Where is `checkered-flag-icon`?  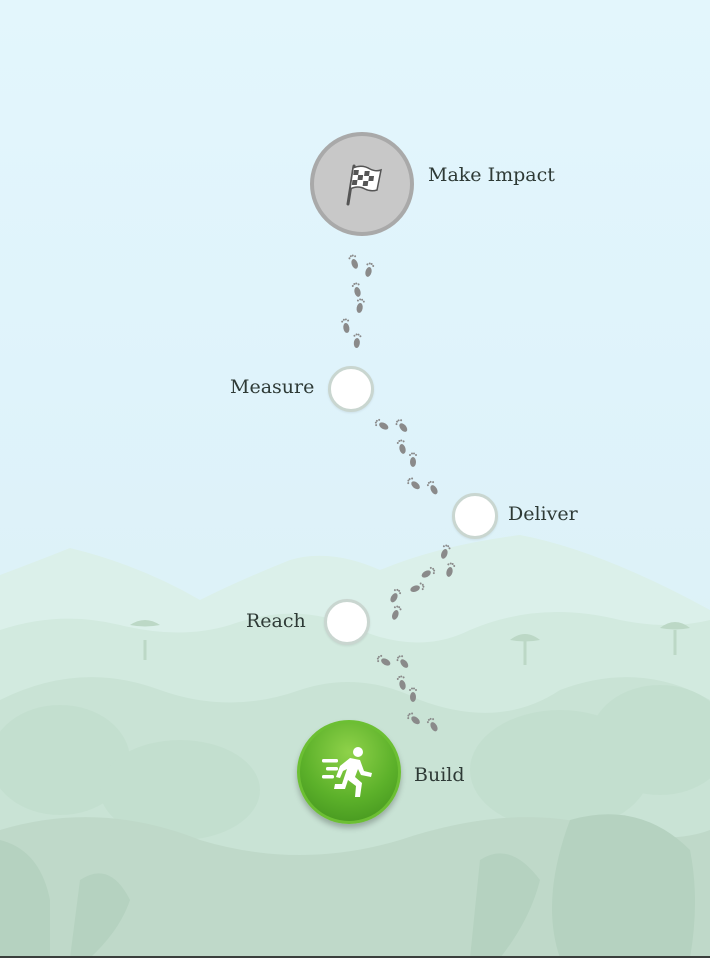
checkered-flag-icon is located at coordinates (364, 185).